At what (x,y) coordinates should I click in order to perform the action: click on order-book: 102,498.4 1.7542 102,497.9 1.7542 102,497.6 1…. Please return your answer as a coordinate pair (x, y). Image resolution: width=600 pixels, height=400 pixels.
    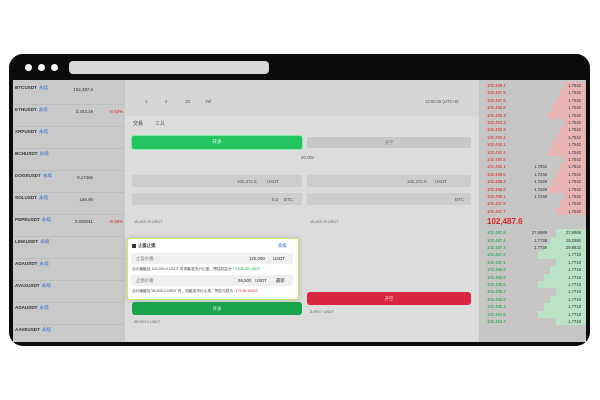
    Looking at the image, I should click on (532, 211).